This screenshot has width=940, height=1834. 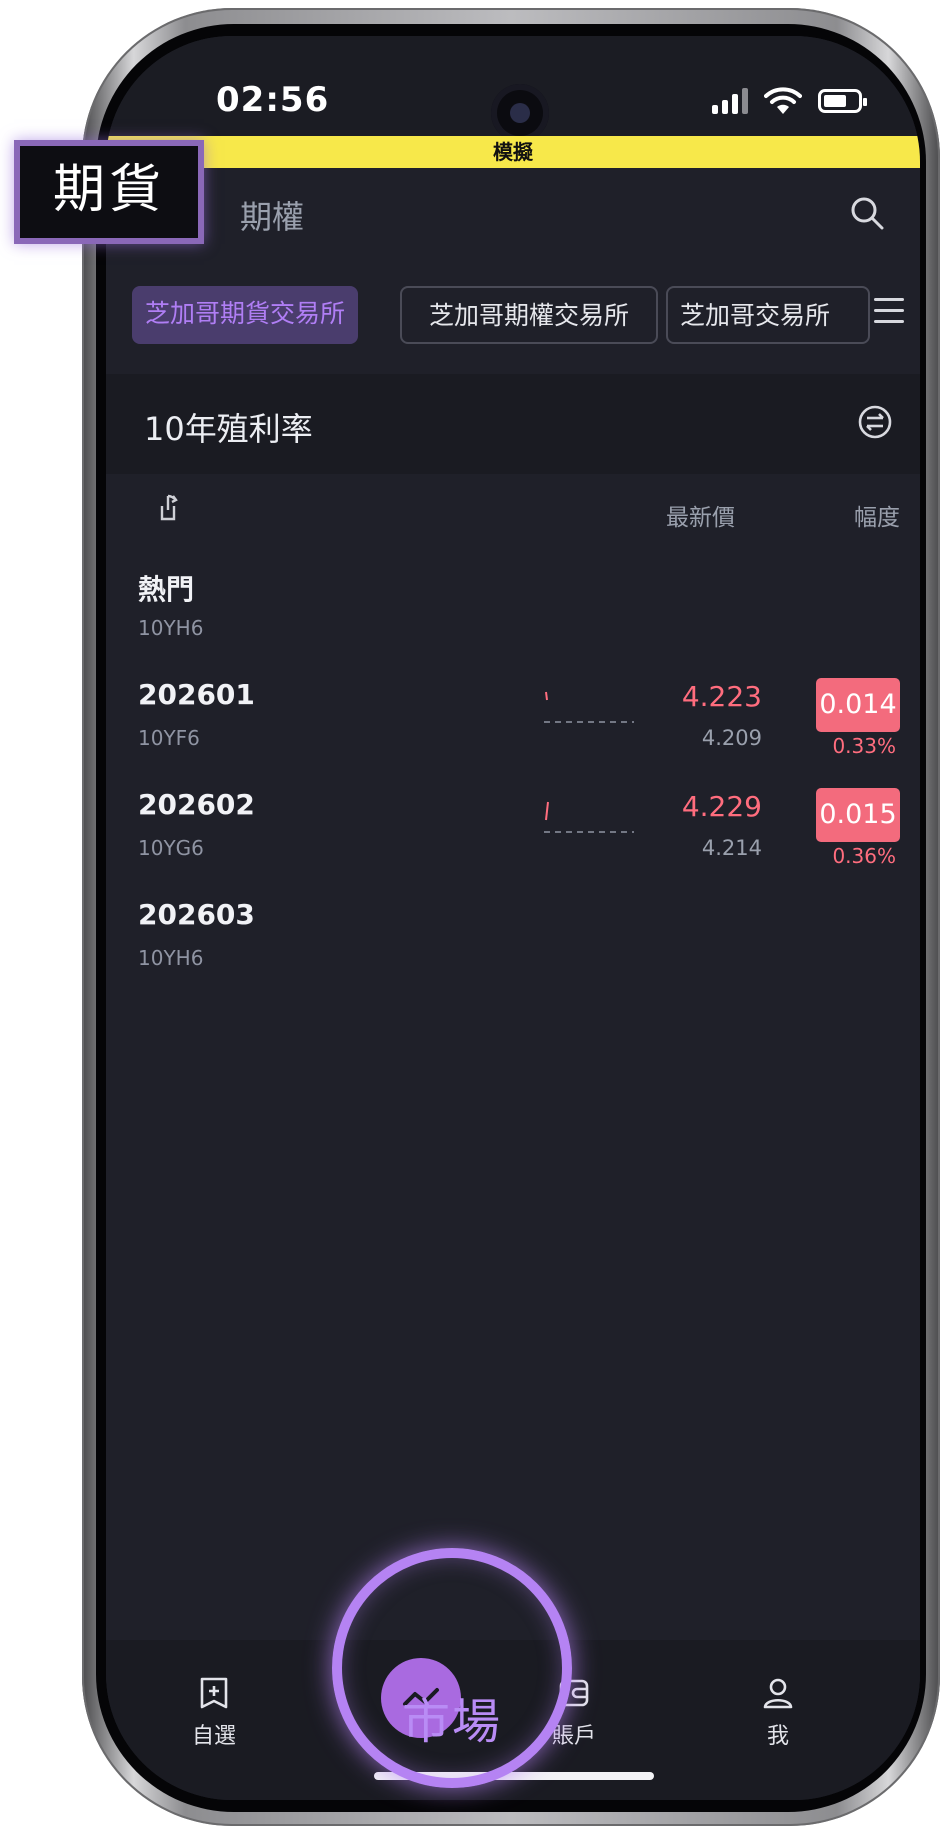 What do you see at coordinates (730, 101) in the screenshot?
I see `cellular-signal-icon` at bounding box center [730, 101].